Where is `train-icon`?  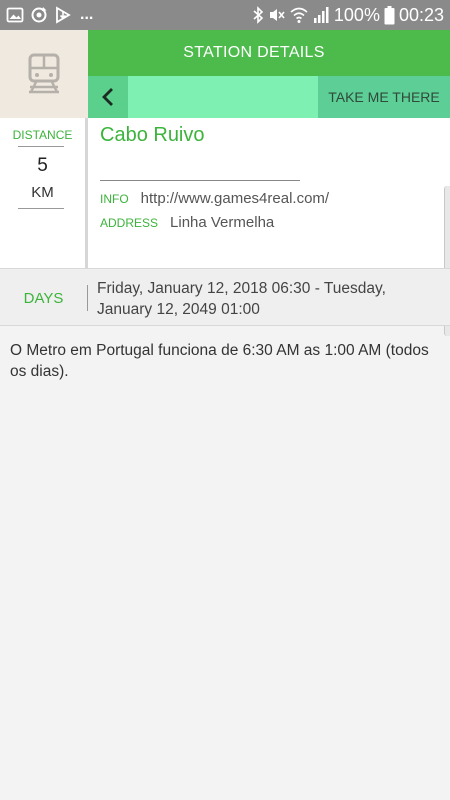 train-icon is located at coordinates (44, 73).